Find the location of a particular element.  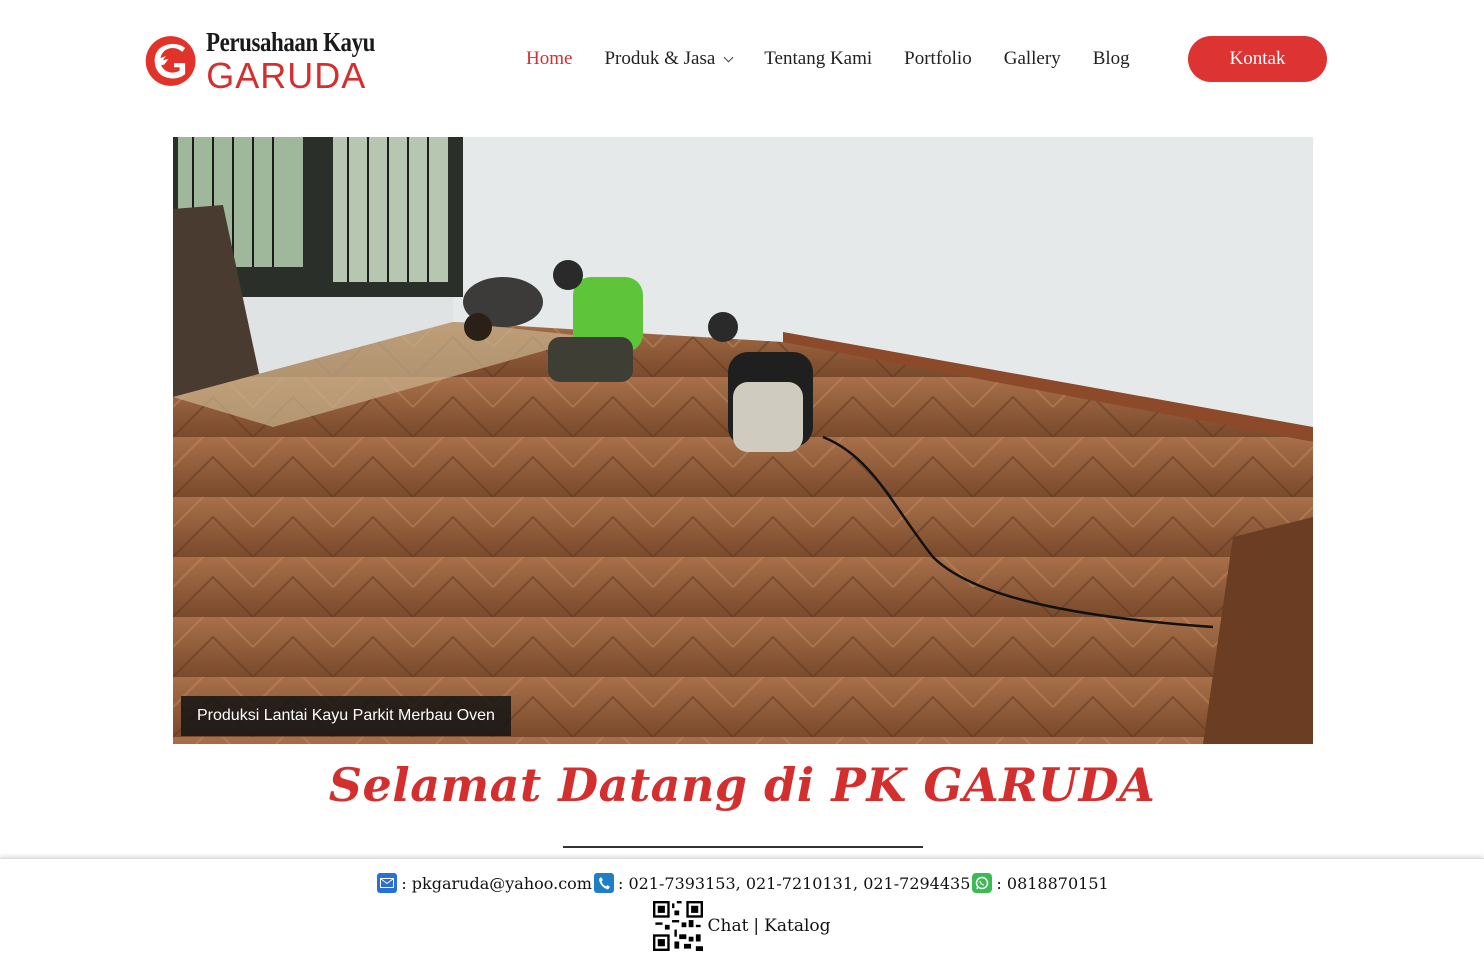

nav-portfolio: Portfolio is located at coordinates (938, 59).